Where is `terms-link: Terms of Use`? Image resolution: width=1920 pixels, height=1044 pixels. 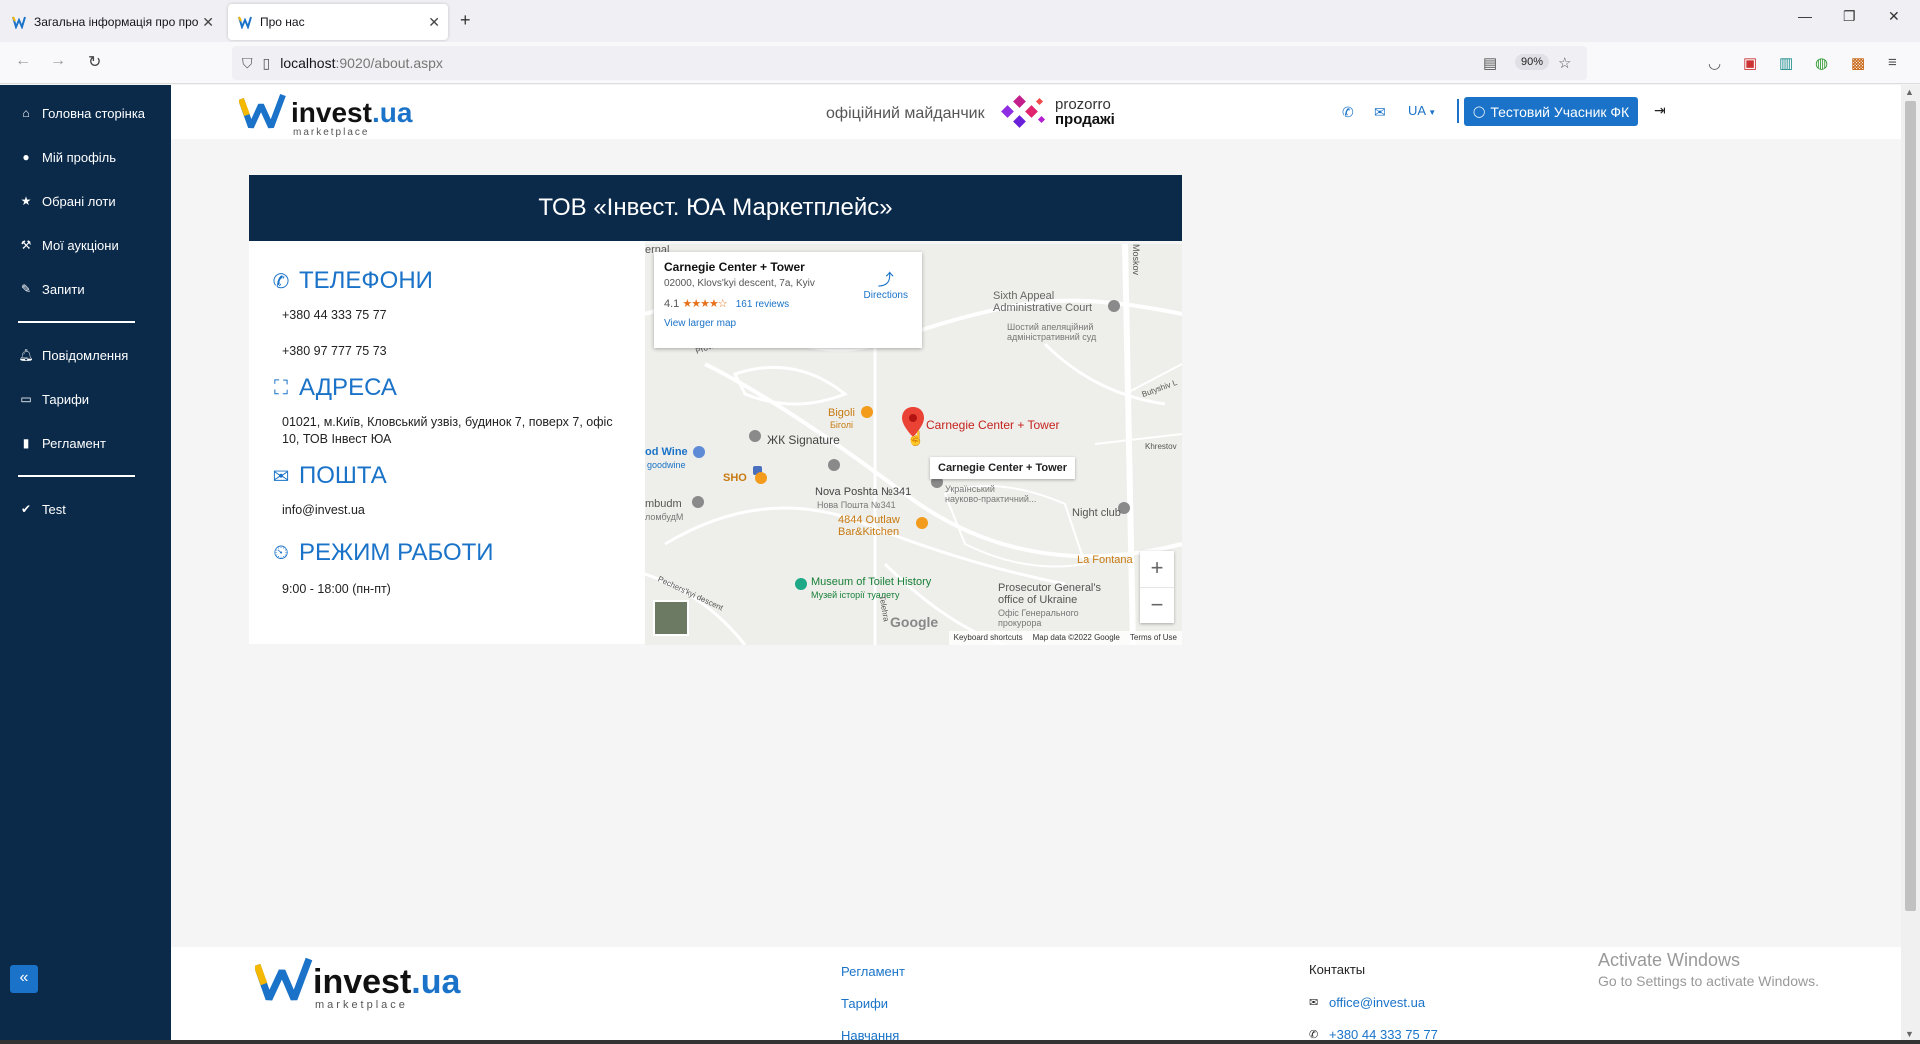
terms-link: Terms of Use is located at coordinates (1153, 638).